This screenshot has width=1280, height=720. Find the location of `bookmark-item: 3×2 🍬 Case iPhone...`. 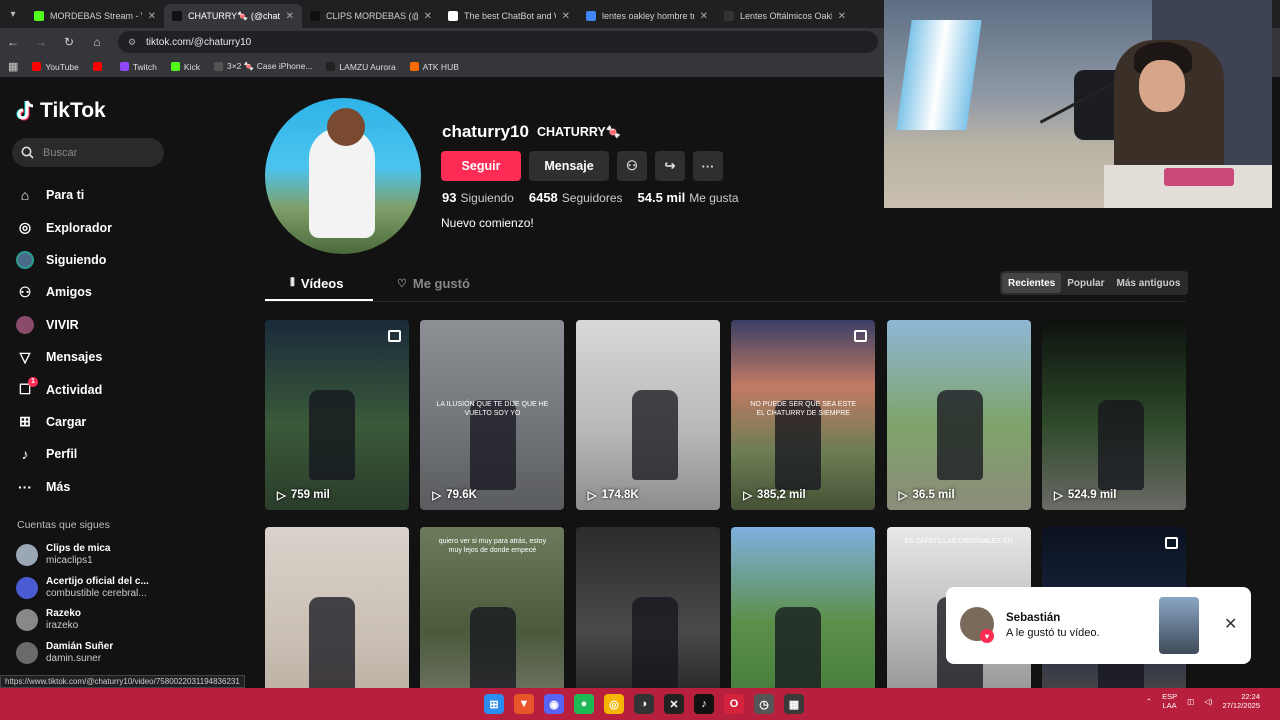

bookmark-item: 3×2 🍬 Case iPhone... is located at coordinates (262, 66).